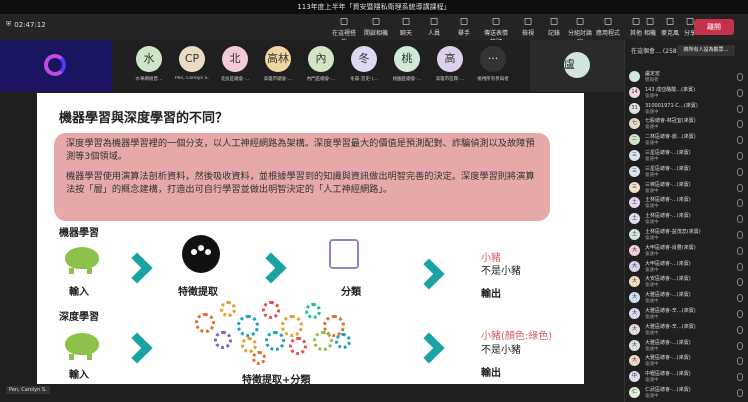 The height and width of the screenshot is (402, 748). What do you see at coordinates (580, 31) in the screenshot?
I see `toolbar-rooms-button: ◻分組討論室` at bounding box center [580, 31].